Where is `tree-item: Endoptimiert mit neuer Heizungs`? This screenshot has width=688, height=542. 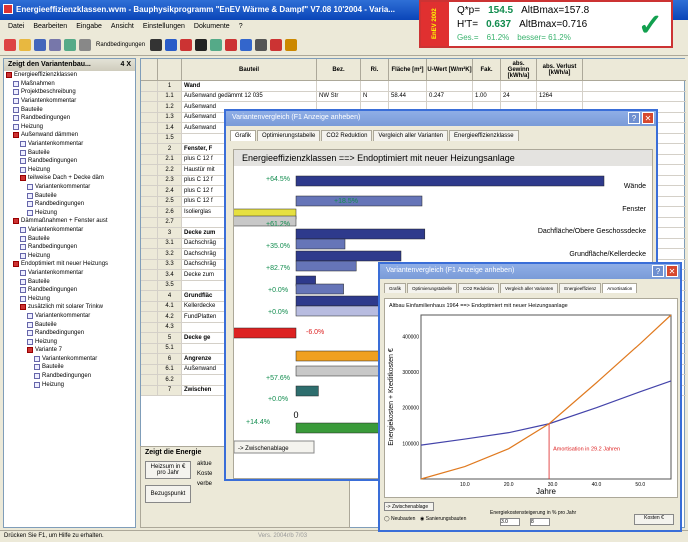 tree-item: Endoptimiert mit neuer Heizungs is located at coordinates (69, 264).